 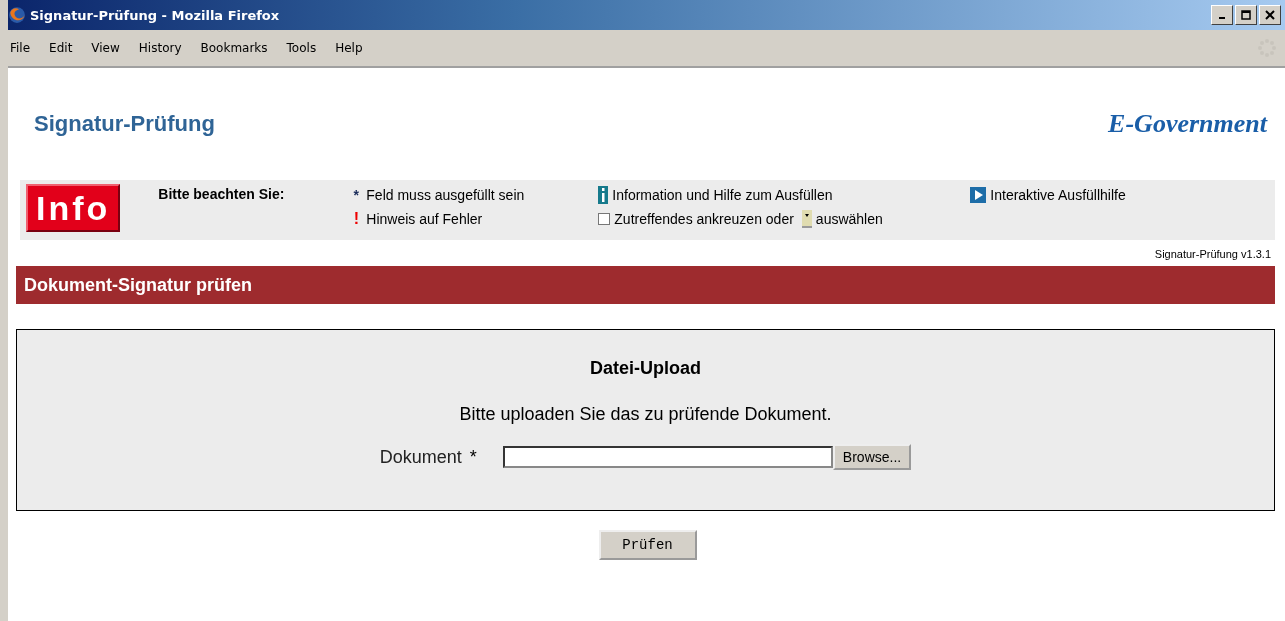 What do you see at coordinates (704, 219) in the screenshot?
I see `legend-text: Zutreffendes ankreuzen oder` at bounding box center [704, 219].